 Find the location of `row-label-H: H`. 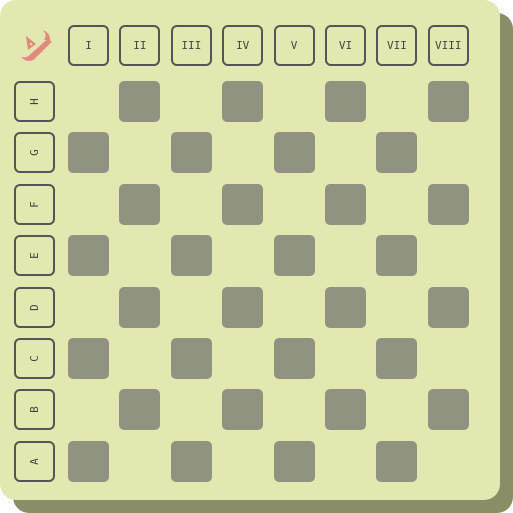

row-label-H: H is located at coordinates (34, 101).